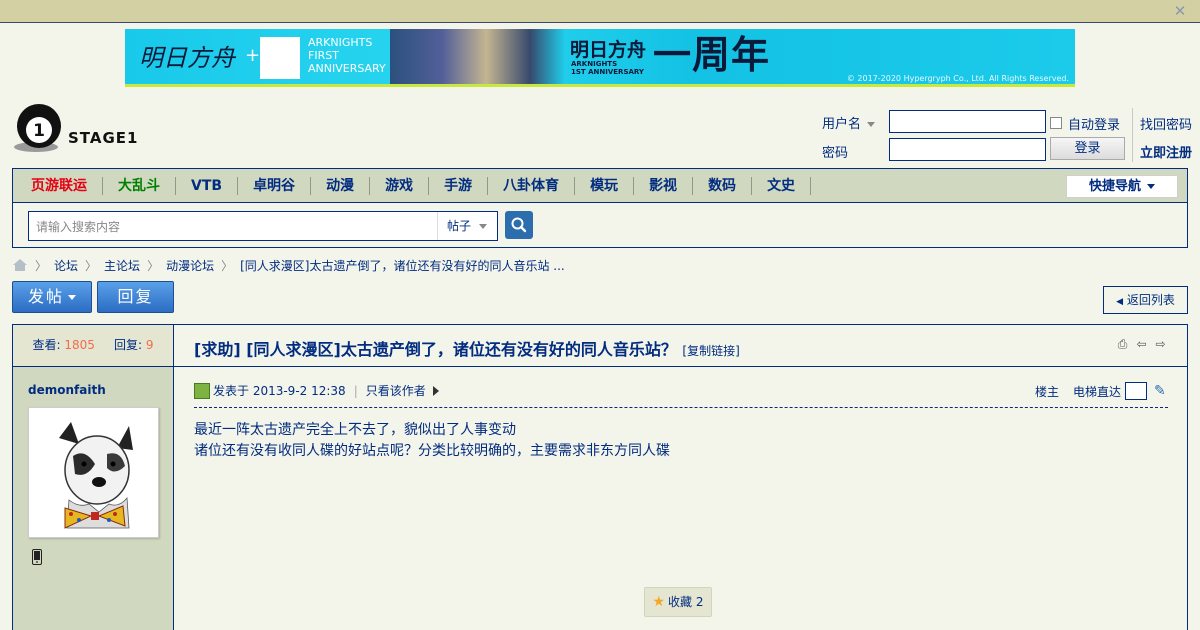 The width and height of the screenshot is (1200, 630). Describe the element at coordinates (103, 138) in the screenshot. I see `site-name: STAGE1` at that location.